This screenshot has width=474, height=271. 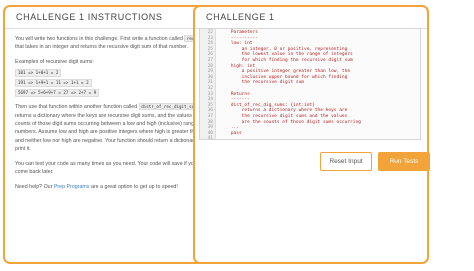 What do you see at coordinates (210, 138) in the screenshot?
I see `line-number: 41` at bounding box center [210, 138].